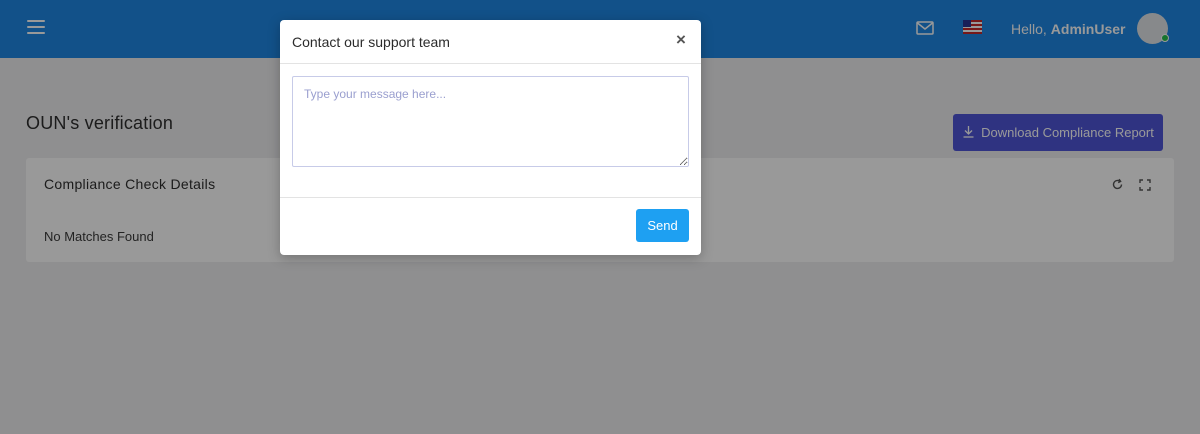 The height and width of the screenshot is (434, 1200). I want to click on close-icon: ×, so click(681, 39).